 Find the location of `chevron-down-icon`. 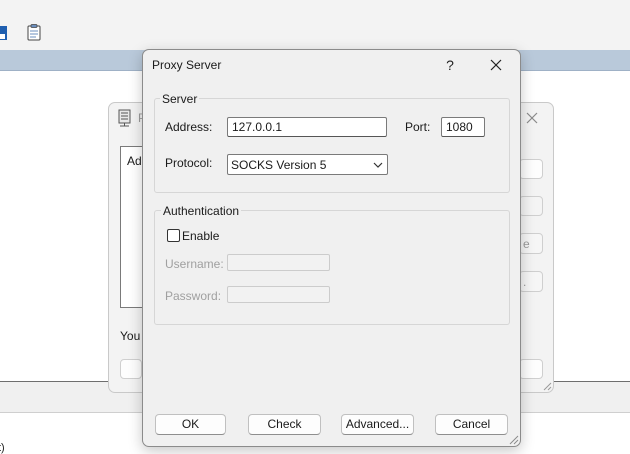

chevron-down-icon is located at coordinates (378, 165).